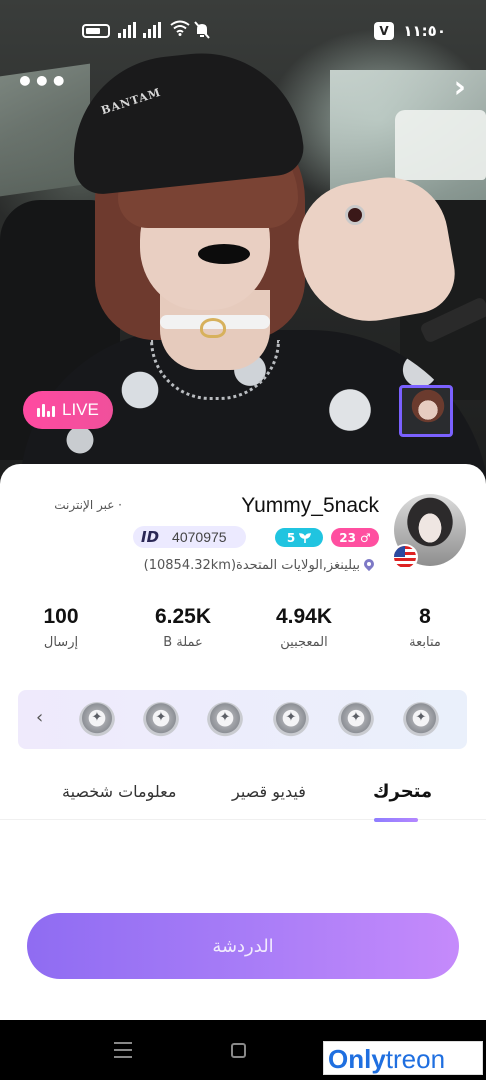 The image size is (486, 1080). I want to click on watermark-logo: Onlytreon, so click(403, 1058).